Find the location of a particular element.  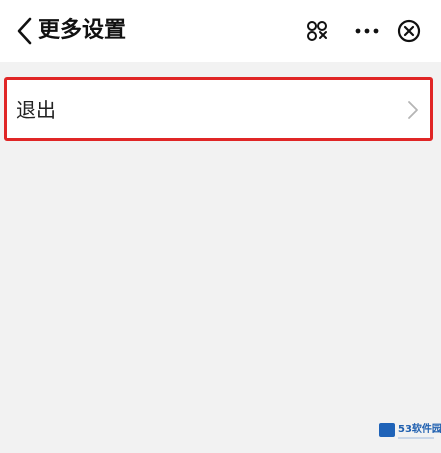

scan-icon is located at coordinates (317, 31).